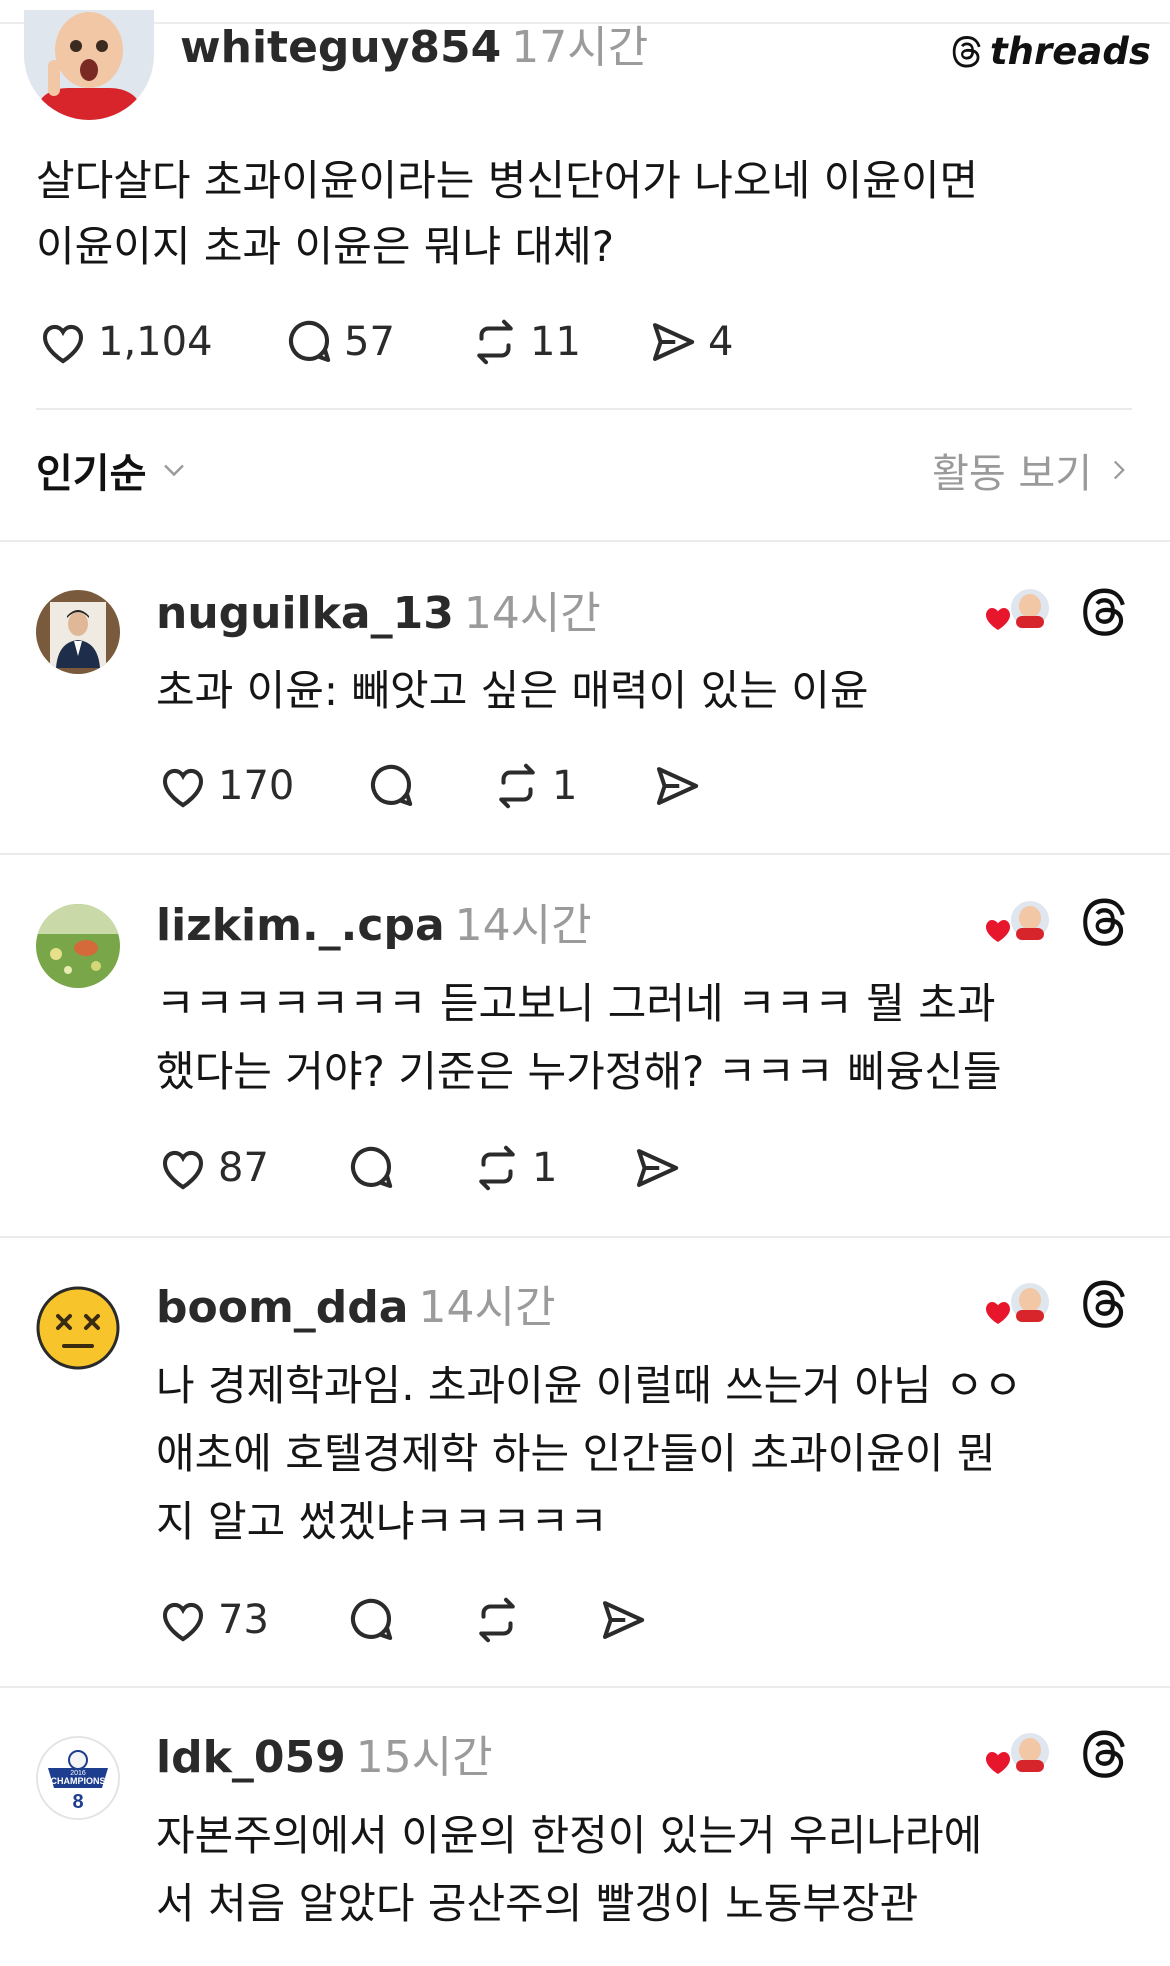 This screenshot has height=1966, width=1170. I want to click on reply-actions: 73, so click(556, 1620).